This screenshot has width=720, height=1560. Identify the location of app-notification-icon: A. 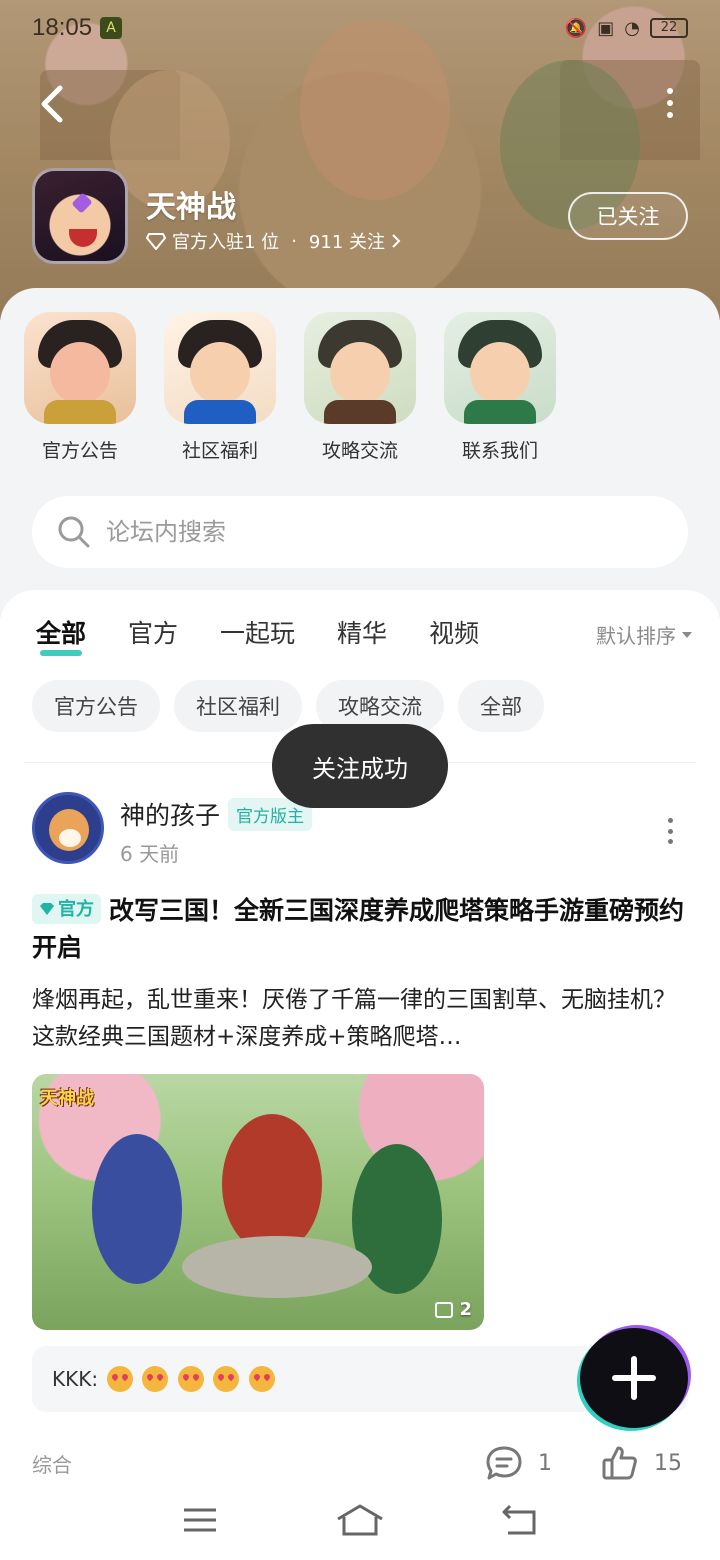
(111, 28).